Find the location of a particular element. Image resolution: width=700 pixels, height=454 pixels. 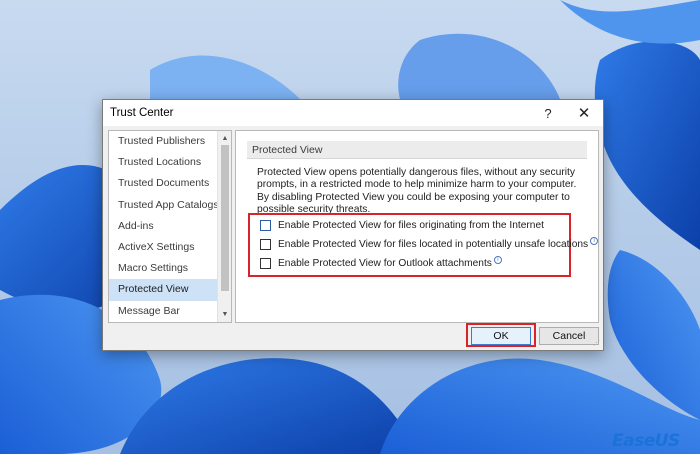

easeus-logo: EaseUS is located at coordinates (646, 441).